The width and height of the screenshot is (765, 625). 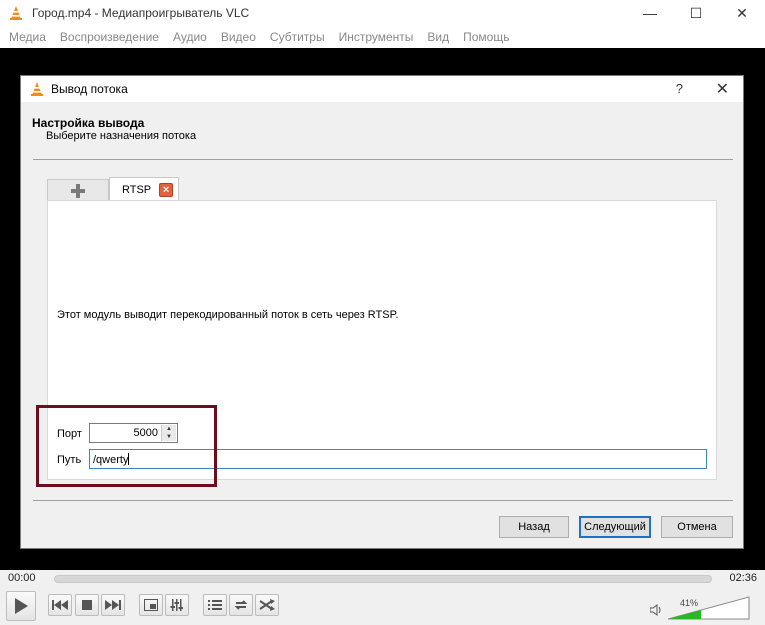 I want to click on highlight-rectangle, so click(x=126, y=446).